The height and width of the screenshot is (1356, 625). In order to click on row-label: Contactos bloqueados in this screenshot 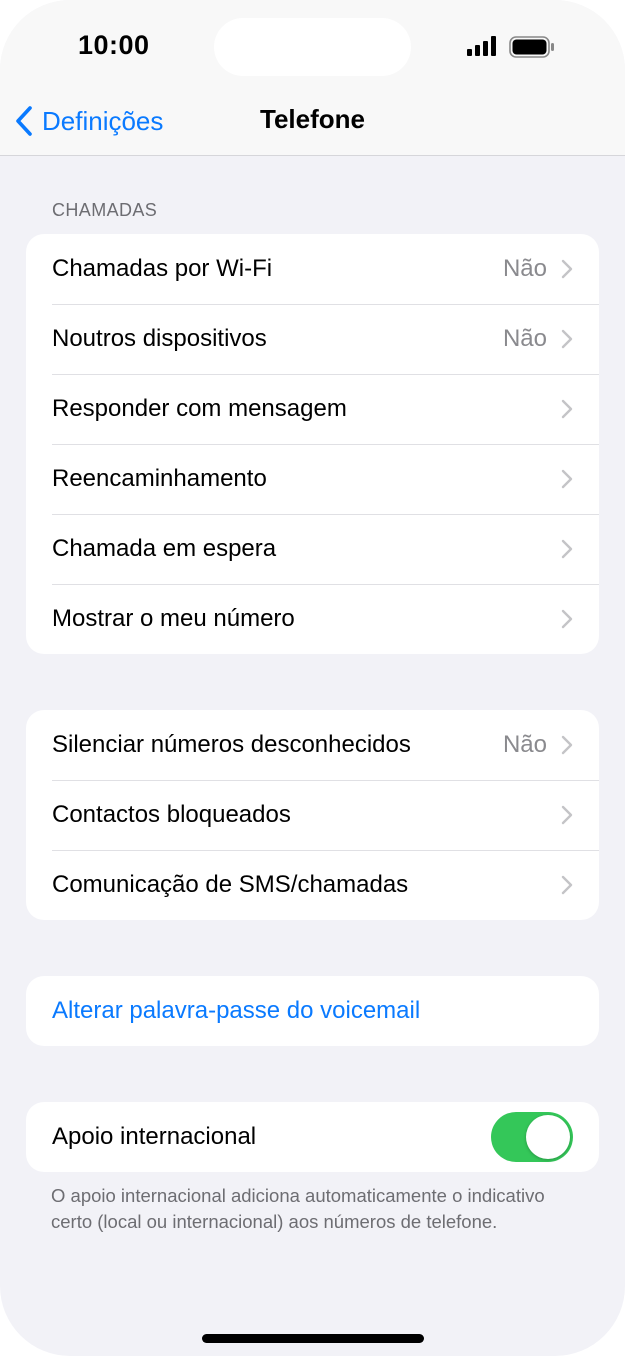, I will do `click(171, 814)`.